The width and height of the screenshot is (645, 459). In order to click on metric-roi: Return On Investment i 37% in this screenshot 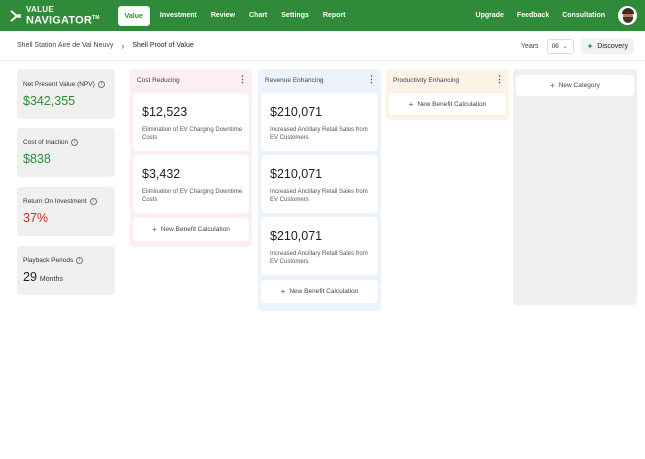, I will do `click(66, 211)`.